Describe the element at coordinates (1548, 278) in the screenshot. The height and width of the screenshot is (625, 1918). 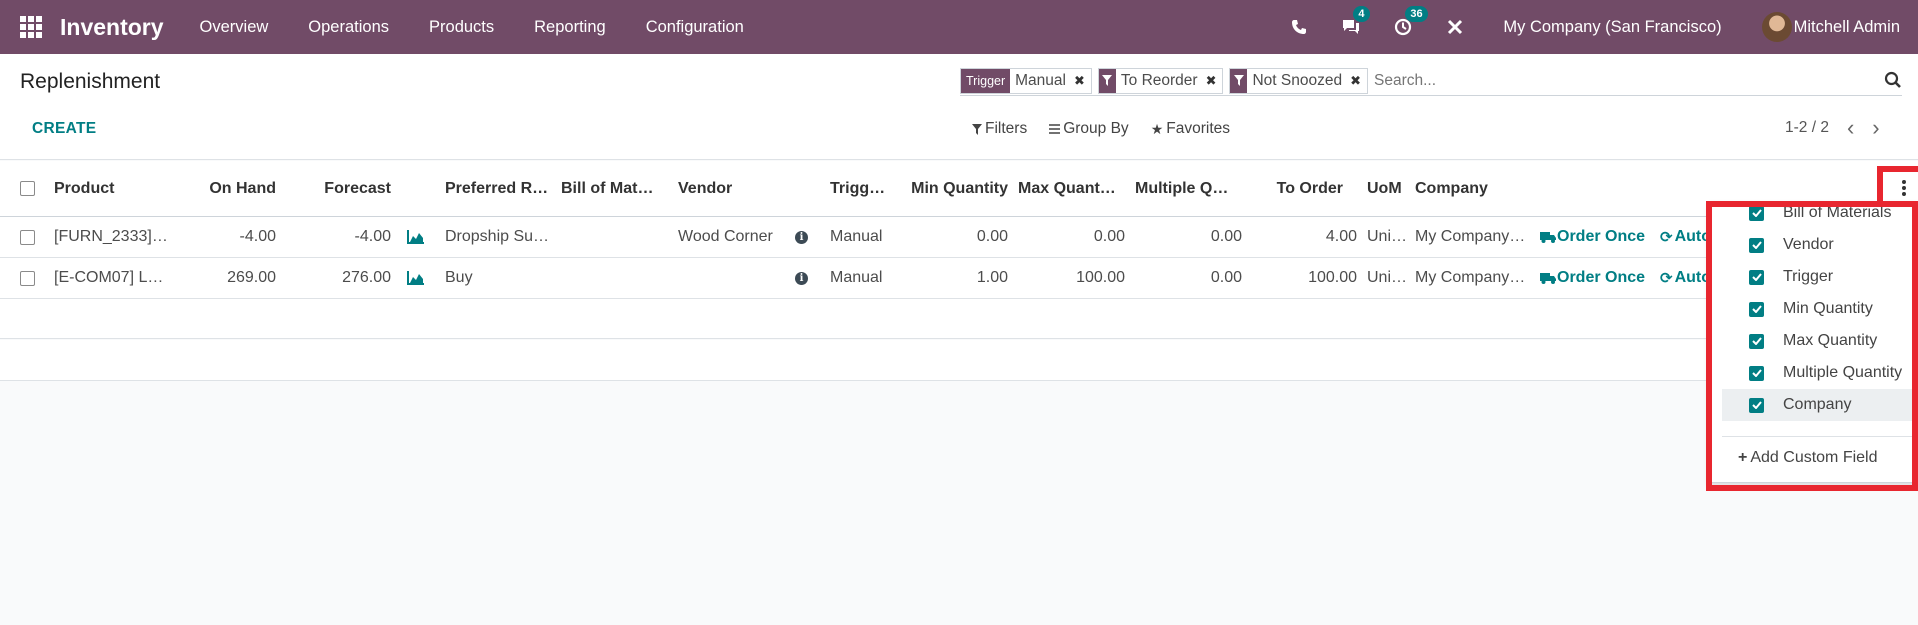
I see `truck-icon` at that location.